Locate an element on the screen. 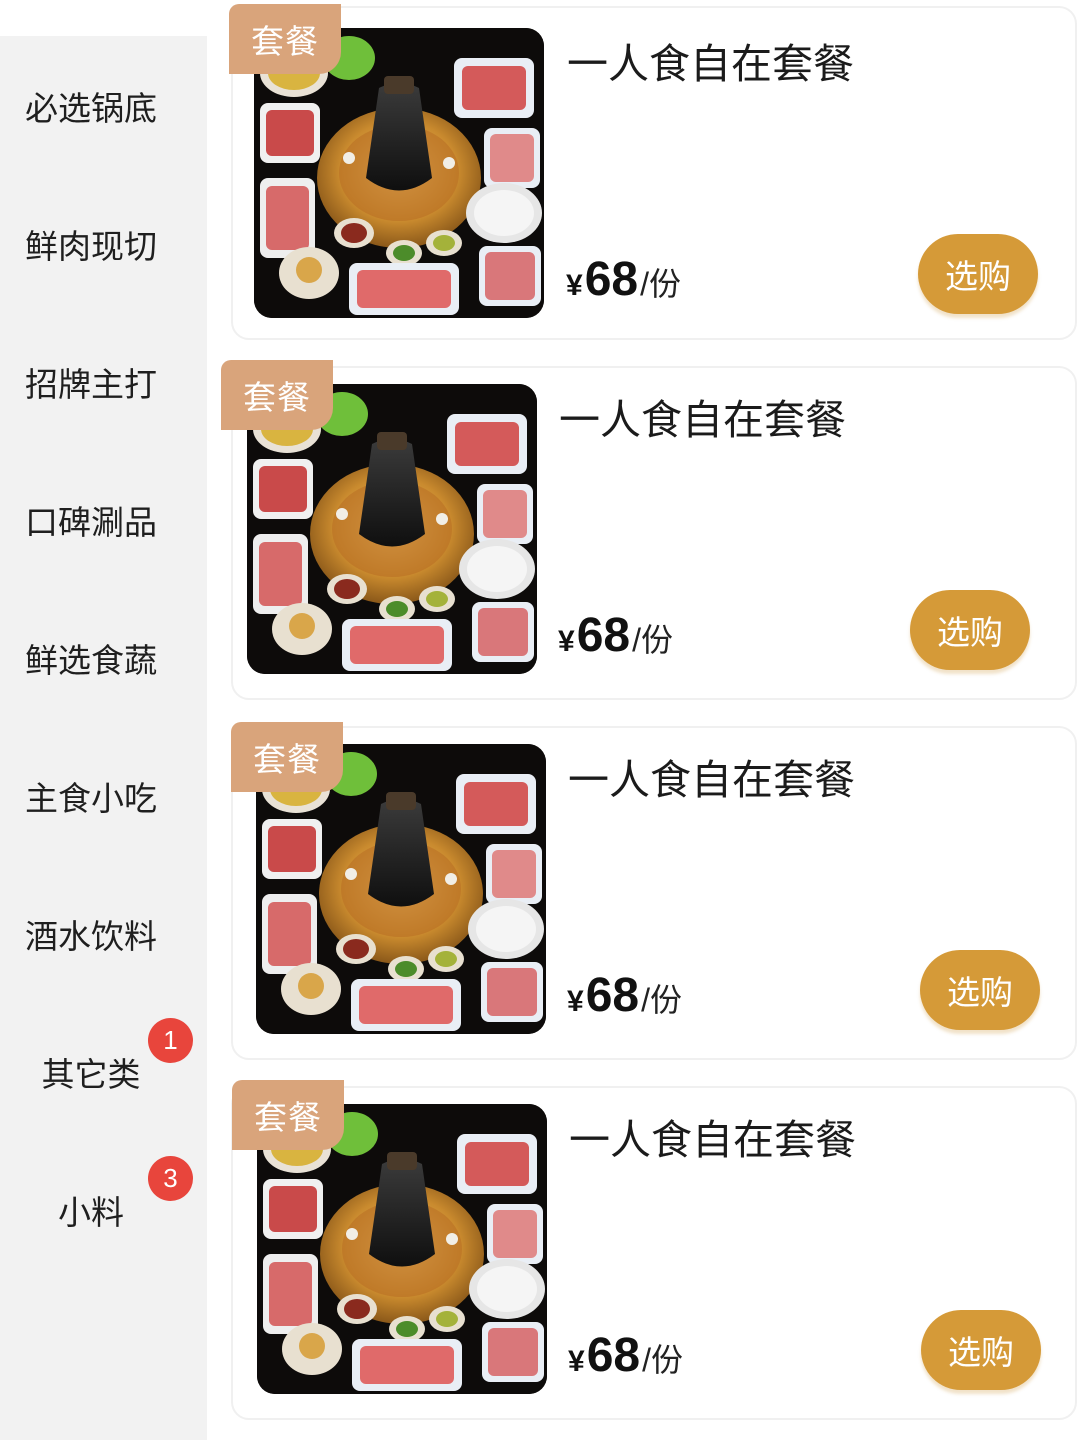 Image resolution: width=1080 pixels, height=1440 pixels. category-item-drinks: 酒水饮料 is located at coordinates (91, 934).